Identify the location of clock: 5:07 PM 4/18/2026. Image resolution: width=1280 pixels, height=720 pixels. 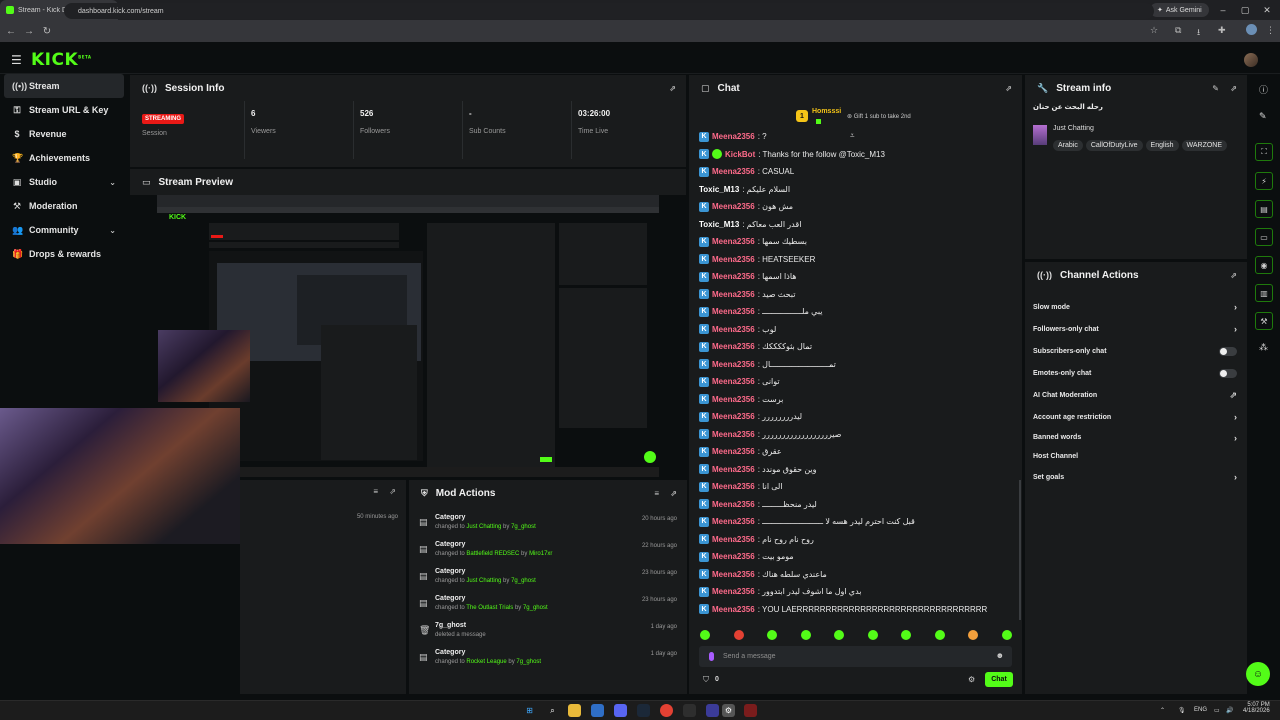
(1256, 708).